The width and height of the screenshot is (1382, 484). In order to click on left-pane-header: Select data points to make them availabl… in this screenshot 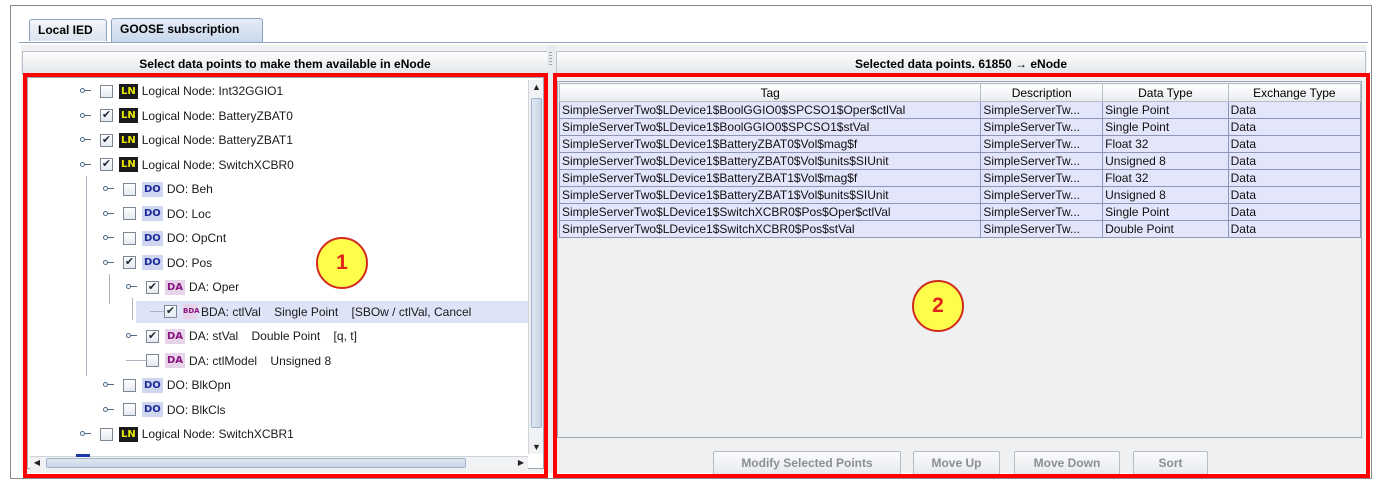, I will do `click(285, 63)`.